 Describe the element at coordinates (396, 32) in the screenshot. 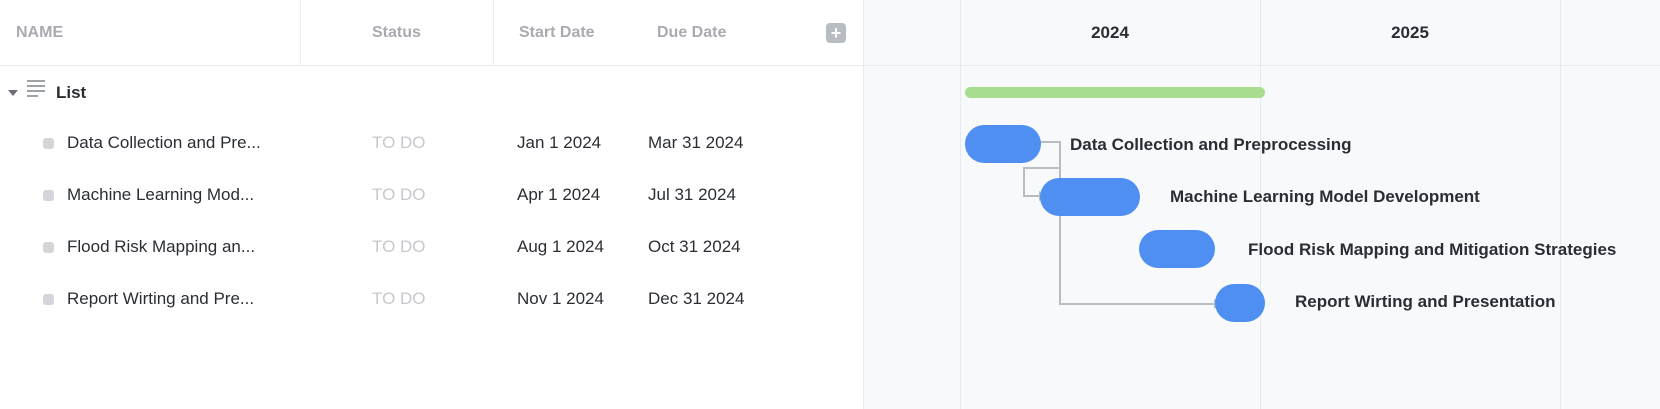

I see `column-header-status: Status` at that location.